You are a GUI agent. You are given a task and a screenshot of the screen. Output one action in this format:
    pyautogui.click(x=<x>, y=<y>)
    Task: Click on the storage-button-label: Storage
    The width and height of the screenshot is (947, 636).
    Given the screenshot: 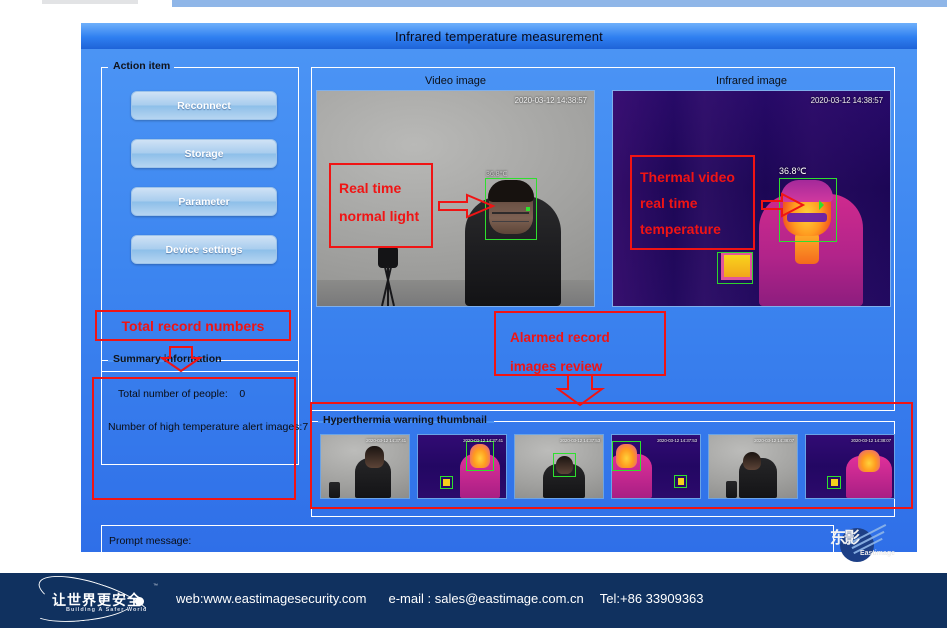 What is the action you would take?
    pyautogui.click(x=204, y=153)
    